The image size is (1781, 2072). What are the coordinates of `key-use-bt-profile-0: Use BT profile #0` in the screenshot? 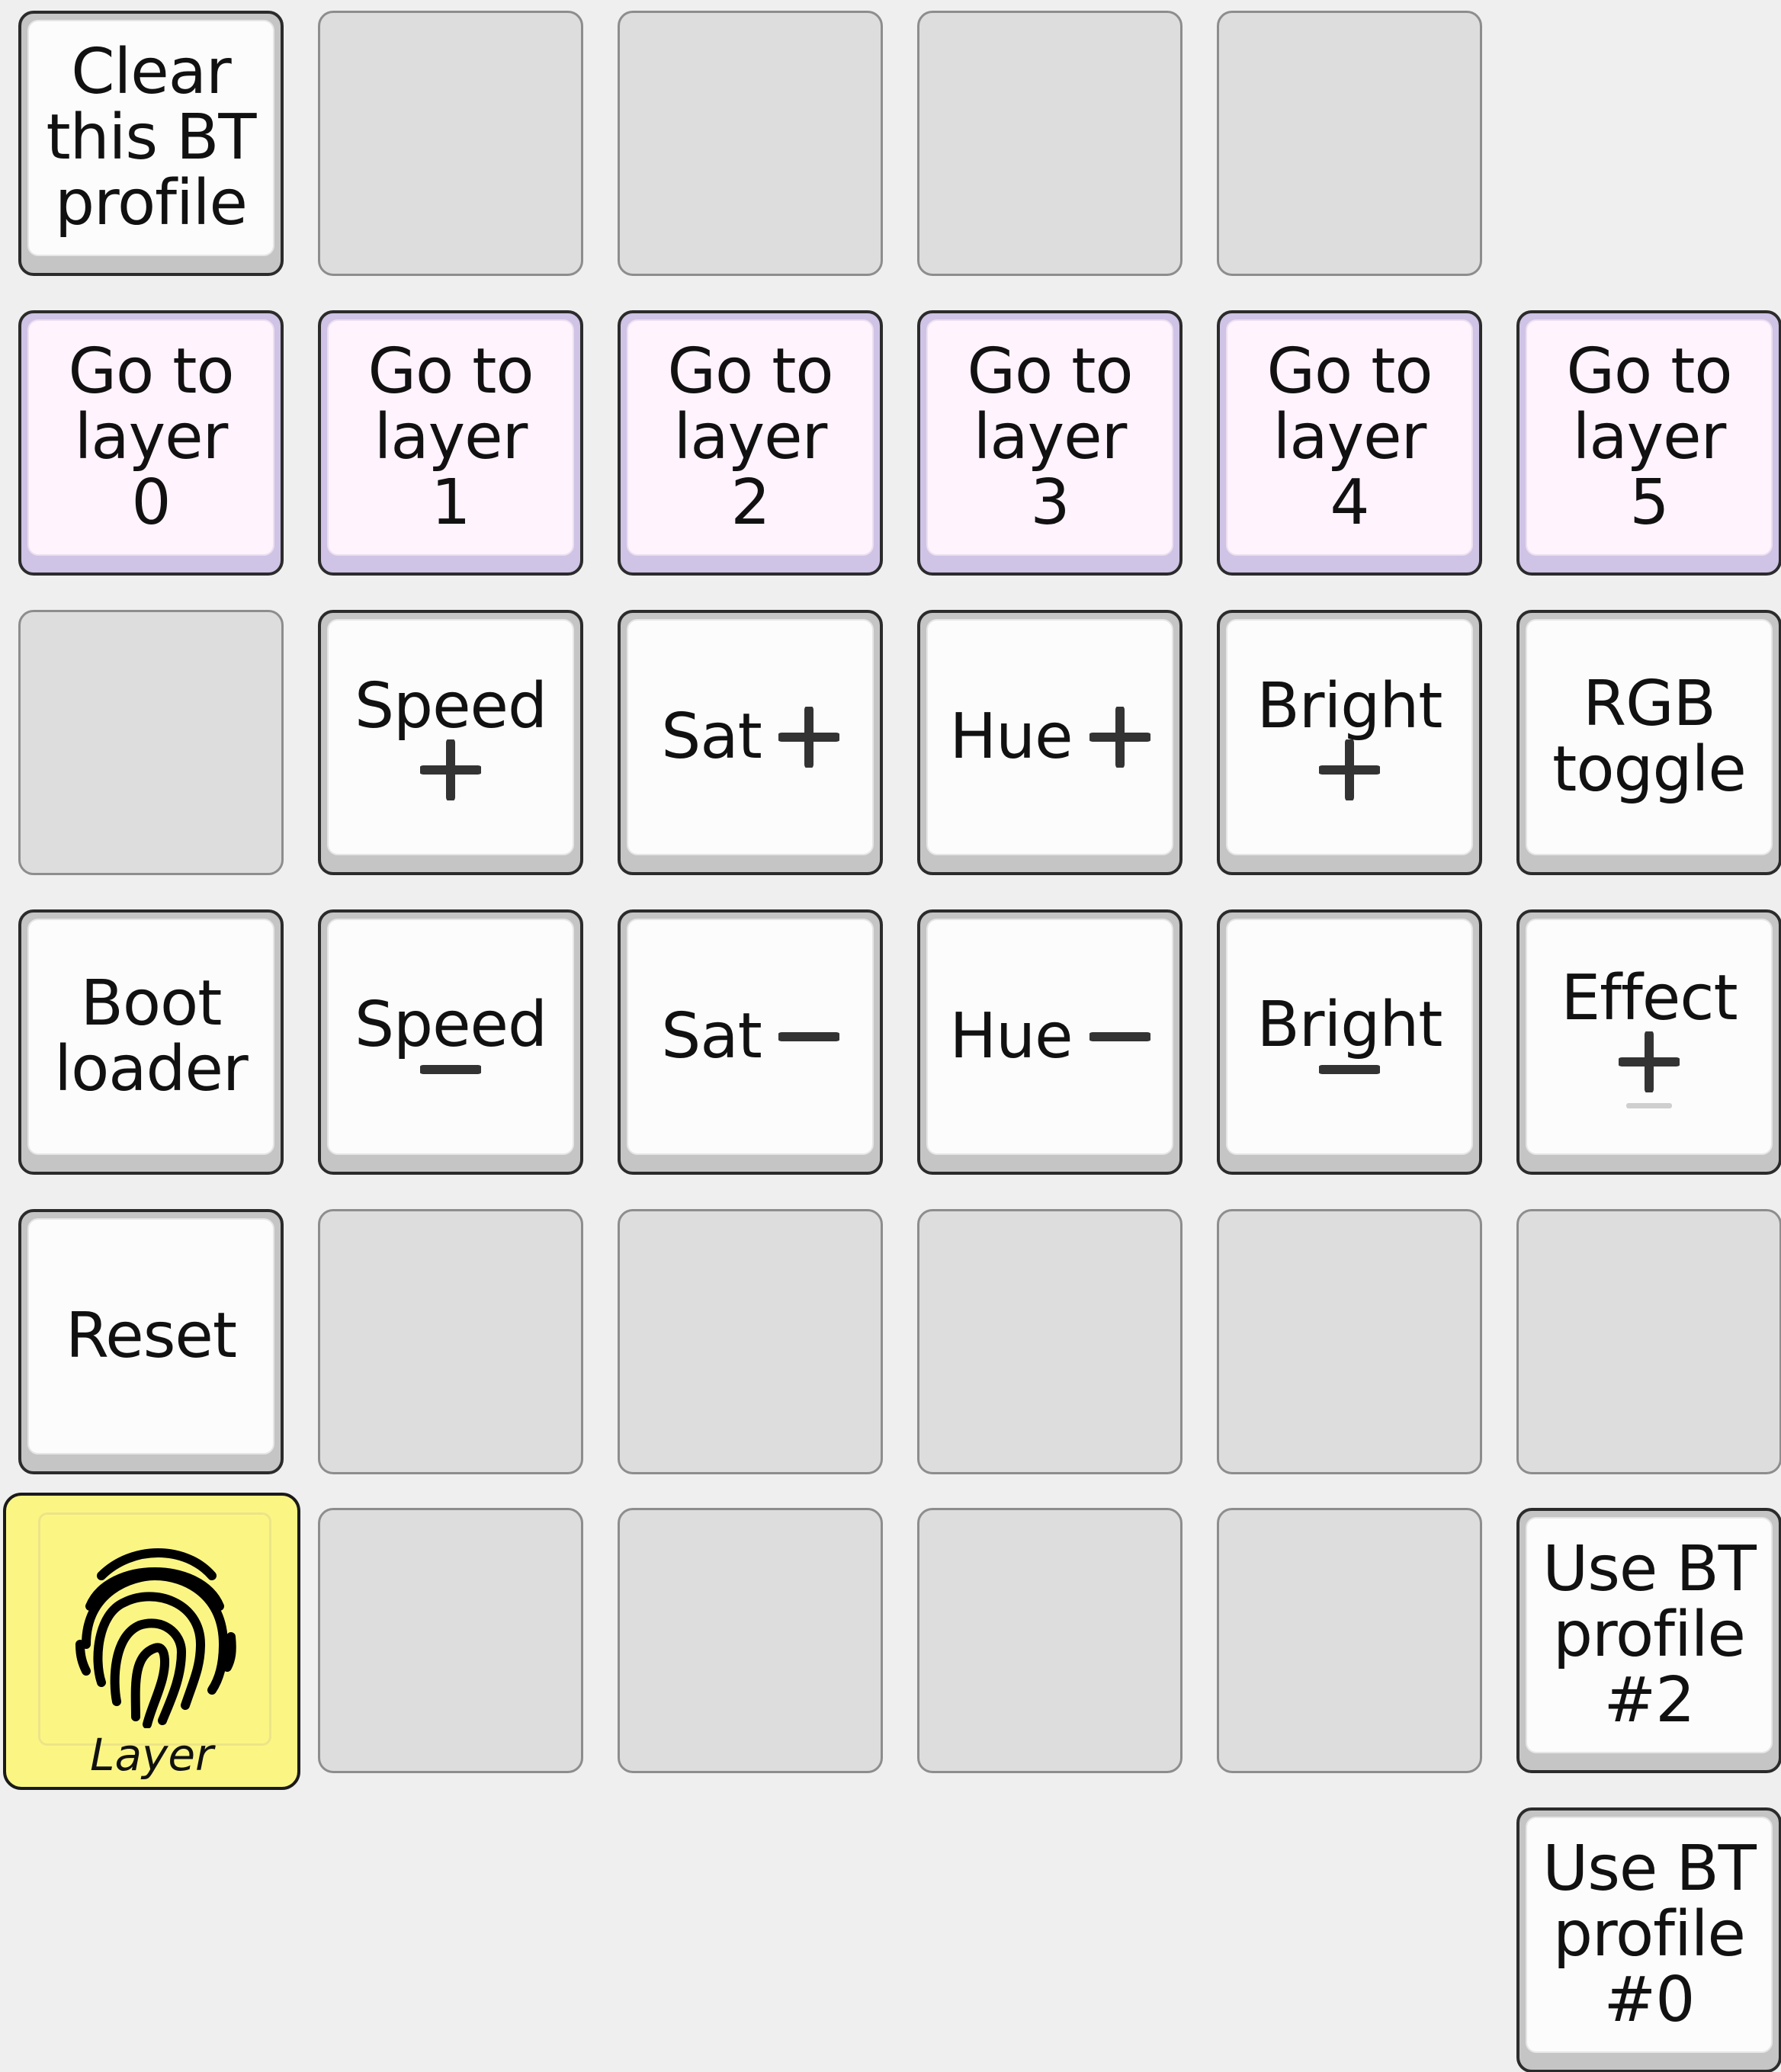 It's located at (1648, 1939).